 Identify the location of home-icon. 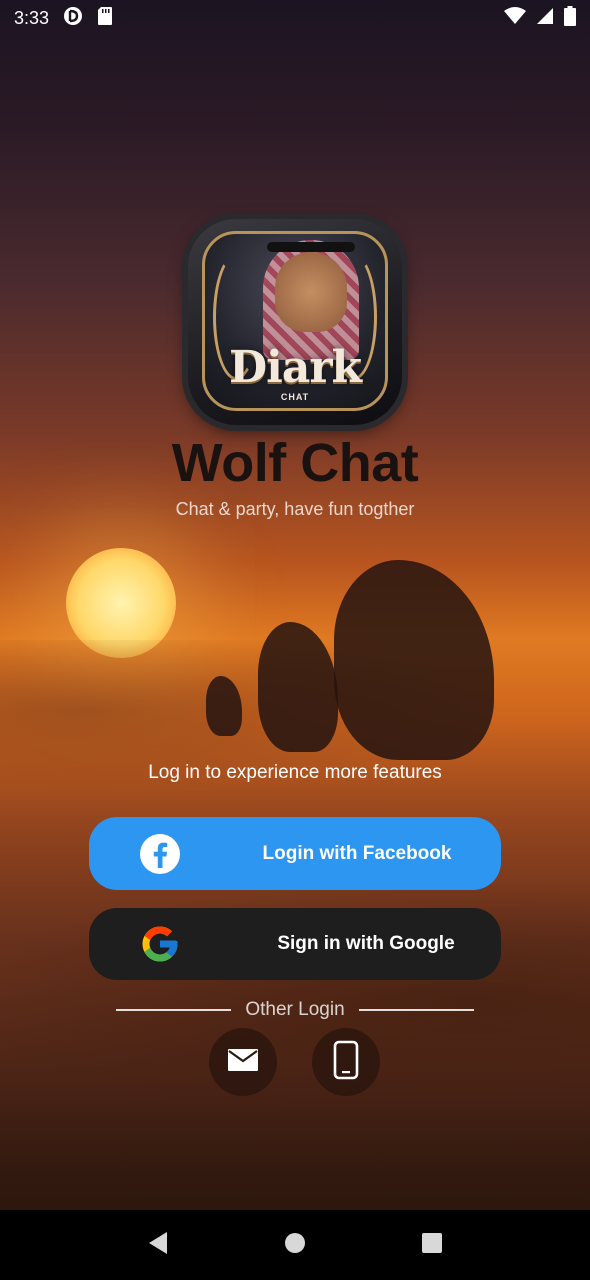
(295, 1245).